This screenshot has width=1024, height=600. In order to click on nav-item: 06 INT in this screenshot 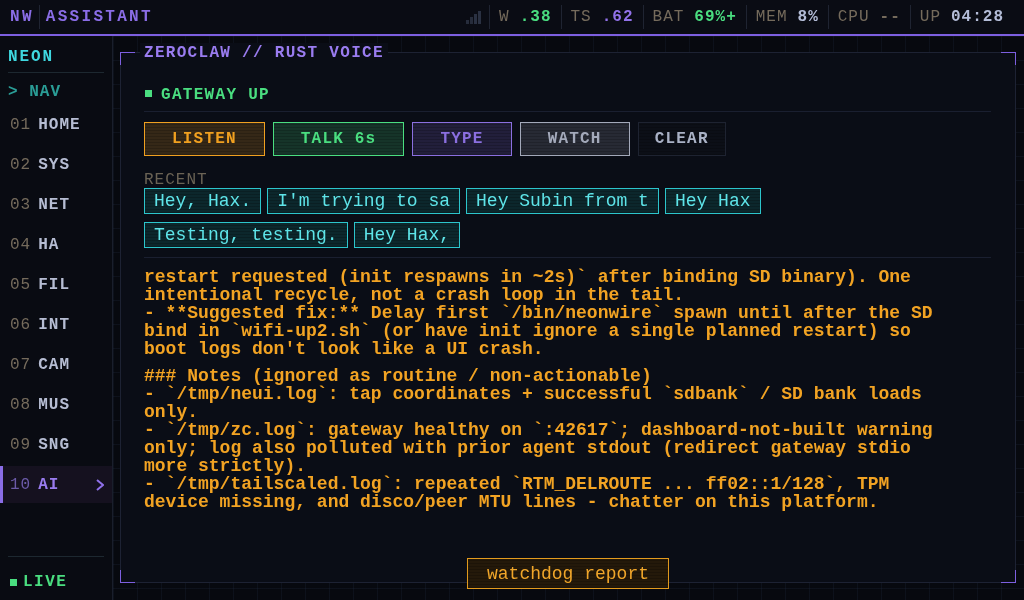, I will do `click(56, 324)`.